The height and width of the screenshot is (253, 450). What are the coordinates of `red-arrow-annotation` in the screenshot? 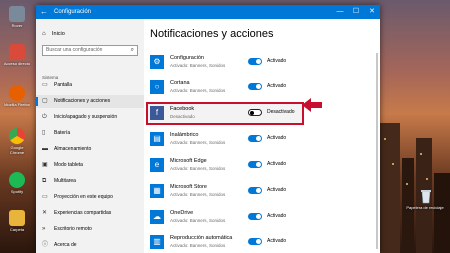 It's located at (312, 105).